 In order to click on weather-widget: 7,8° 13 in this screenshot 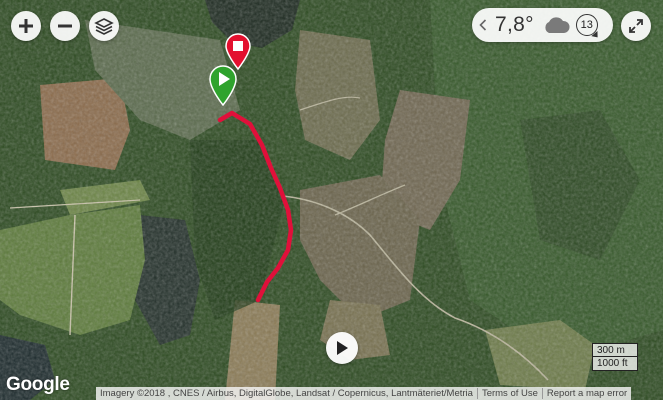, I will do `click(542, 25)`.